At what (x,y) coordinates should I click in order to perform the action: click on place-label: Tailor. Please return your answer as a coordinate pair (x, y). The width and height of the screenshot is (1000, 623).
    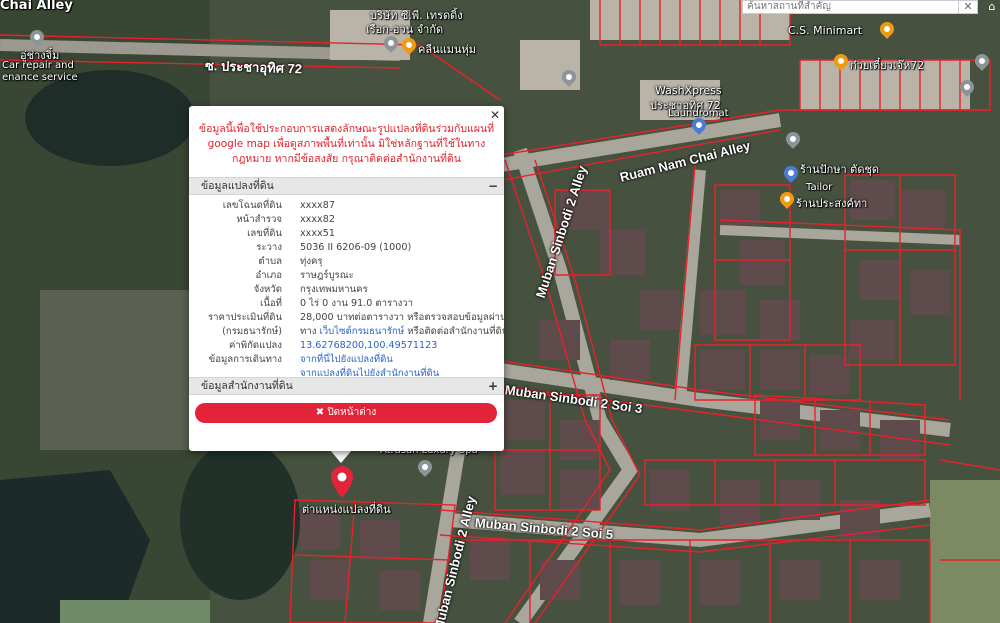
    Looking at the image, I should click on (819, 187).